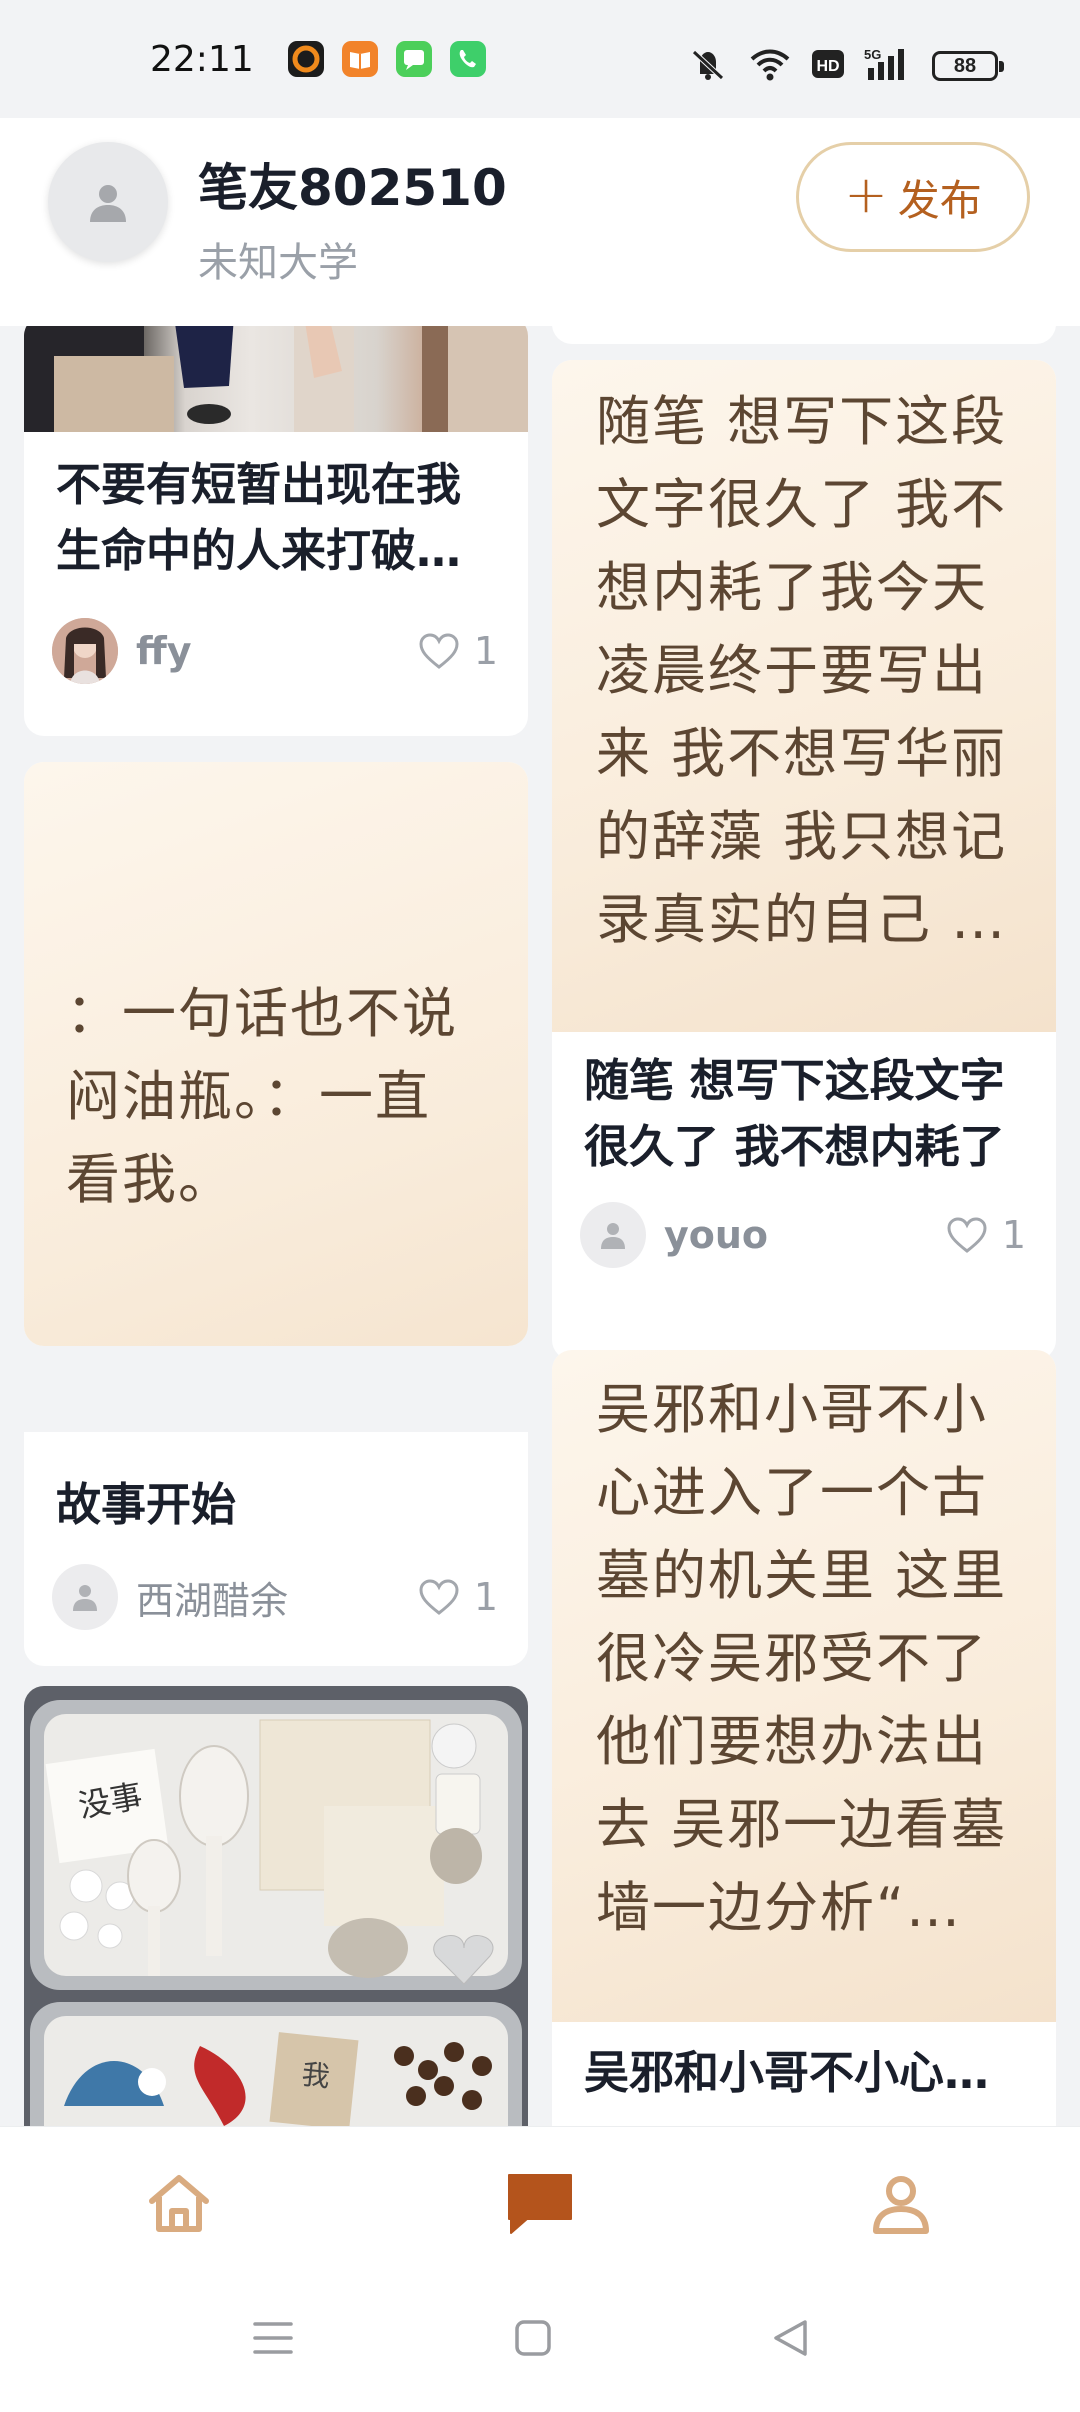 The height and width of the screenshot is (2412, 1080). I want to click on post-card: 不要有短暂出现在我生命中的人来打破我的平静 ffy 1, so click(276, 531).